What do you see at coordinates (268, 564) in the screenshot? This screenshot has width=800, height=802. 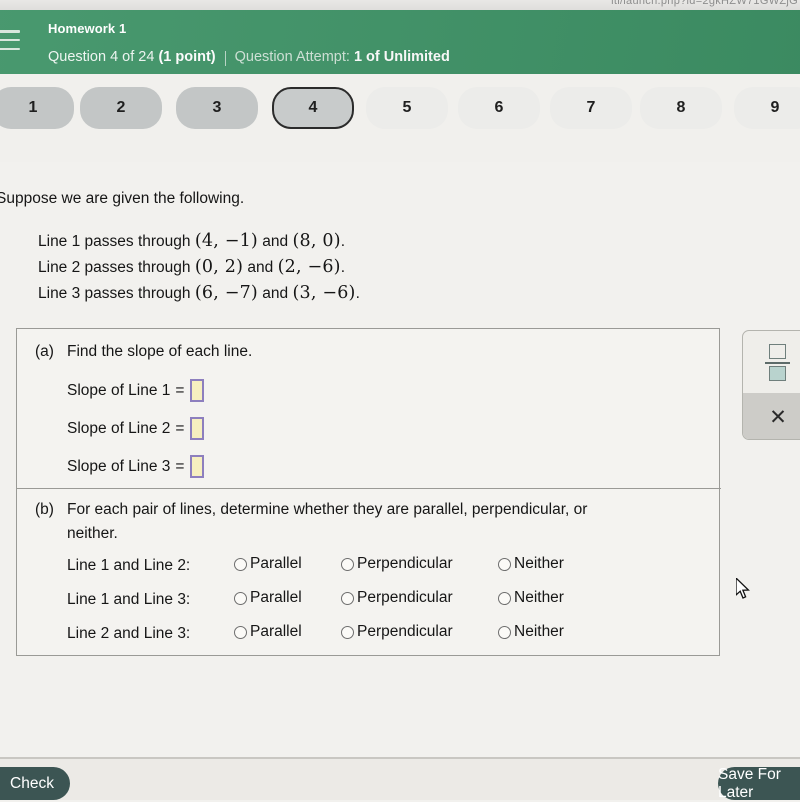 I see `radio-option-row1-parallel: Parallel` at bounding box center [268, 564].